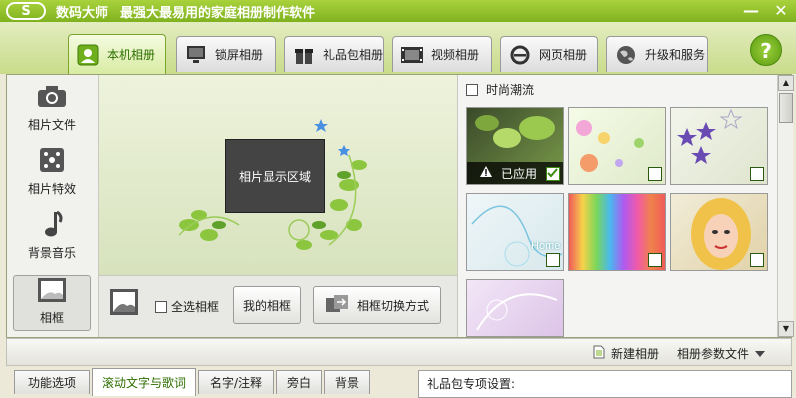  I want to click on logo-text: S, so click(26, 11).